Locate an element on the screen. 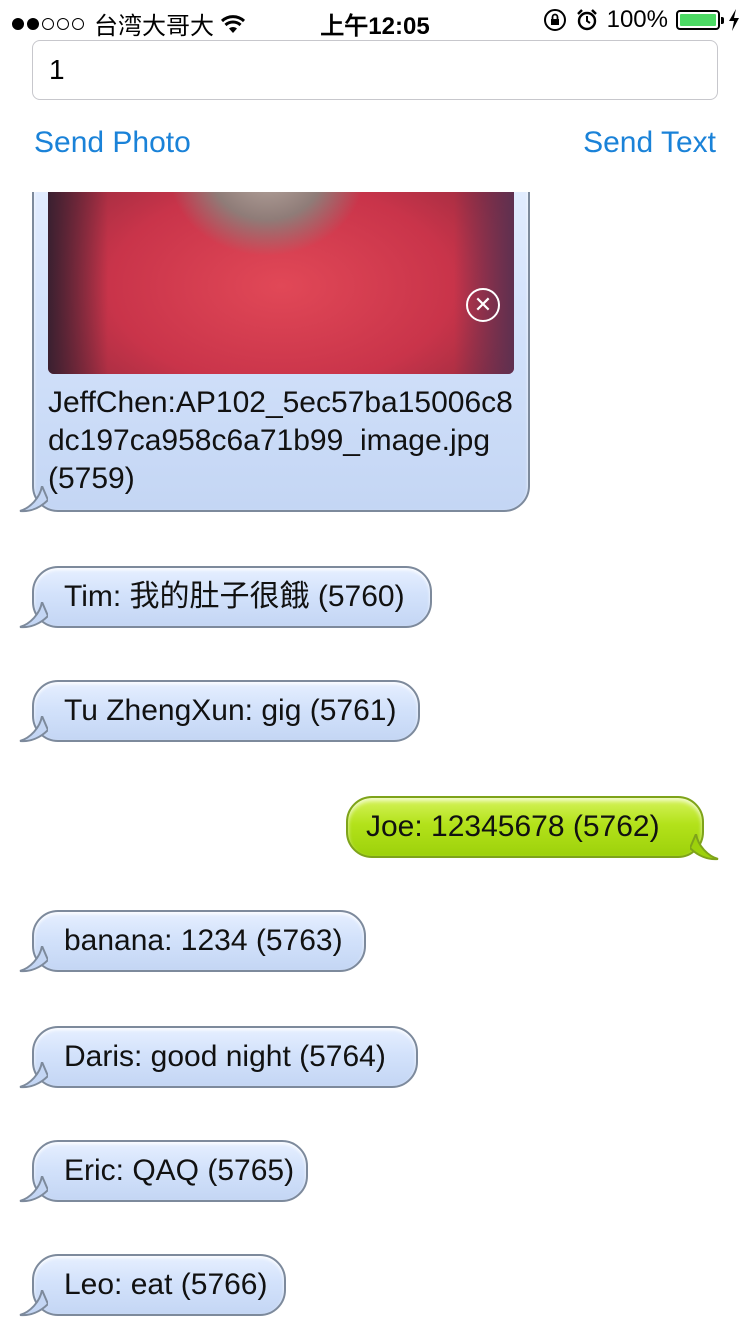  rotation-lock-icon is located at coordinates (554, 20).